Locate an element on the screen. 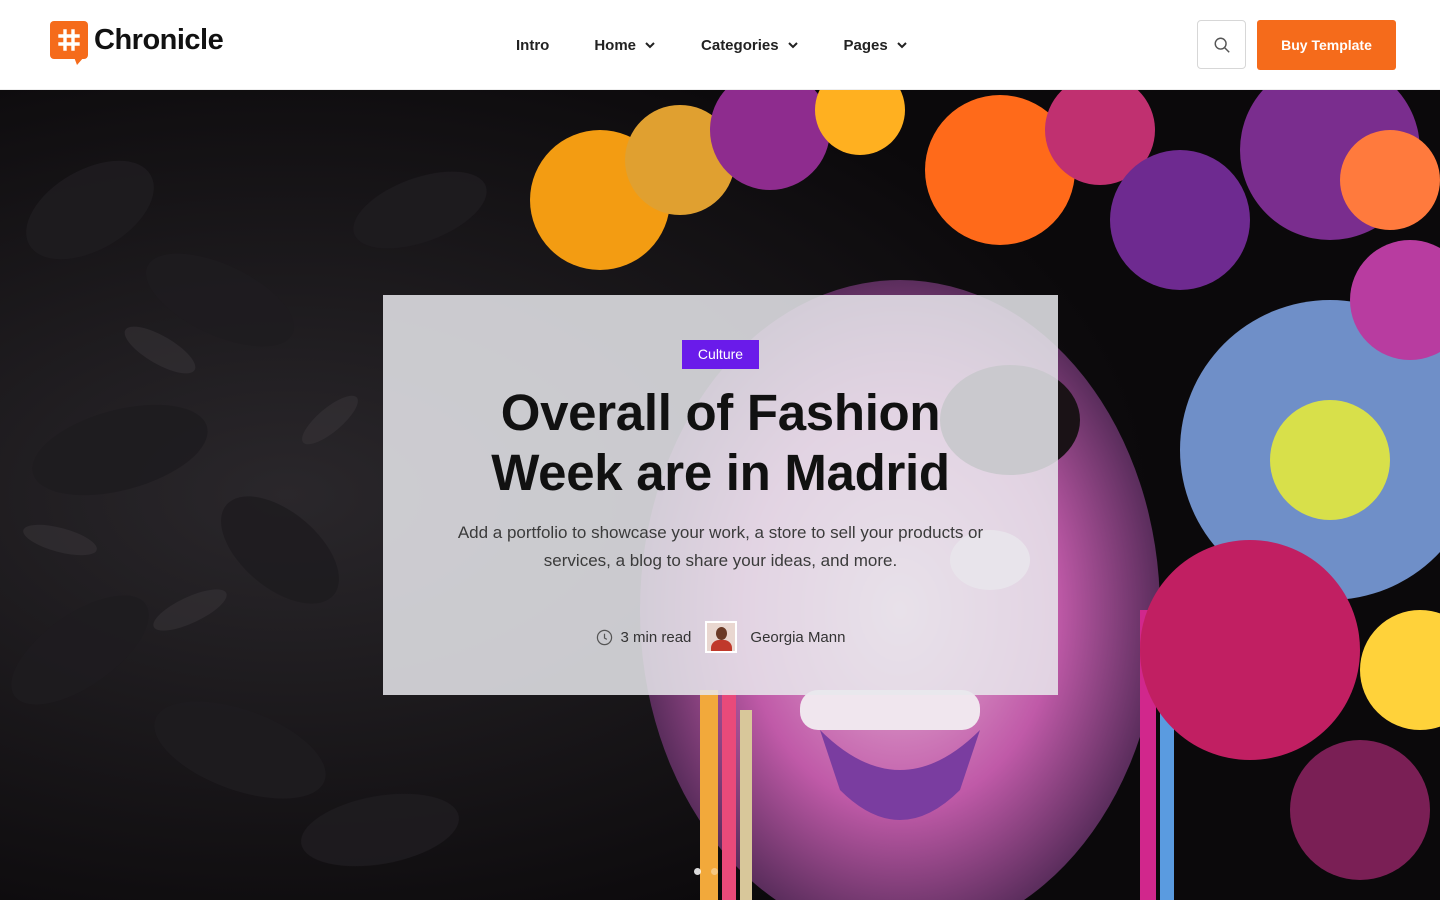 The image size is (1440, 900). brand-logo: Chronicle is located at coordinates (137, 40).